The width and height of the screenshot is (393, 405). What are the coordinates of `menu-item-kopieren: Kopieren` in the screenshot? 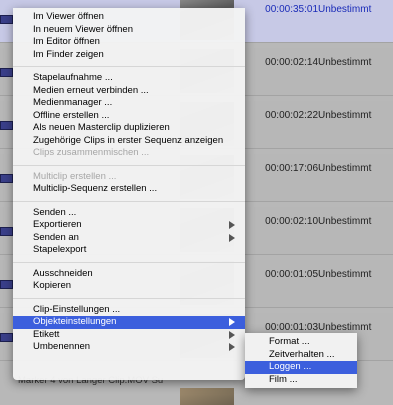 It's located at (129, 286).